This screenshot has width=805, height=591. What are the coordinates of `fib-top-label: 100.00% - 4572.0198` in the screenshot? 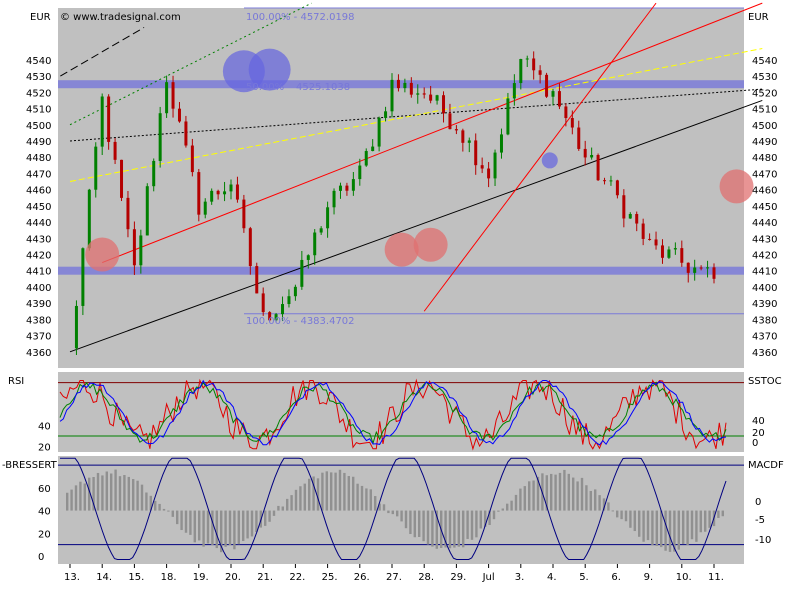 It's located at (300, 17).